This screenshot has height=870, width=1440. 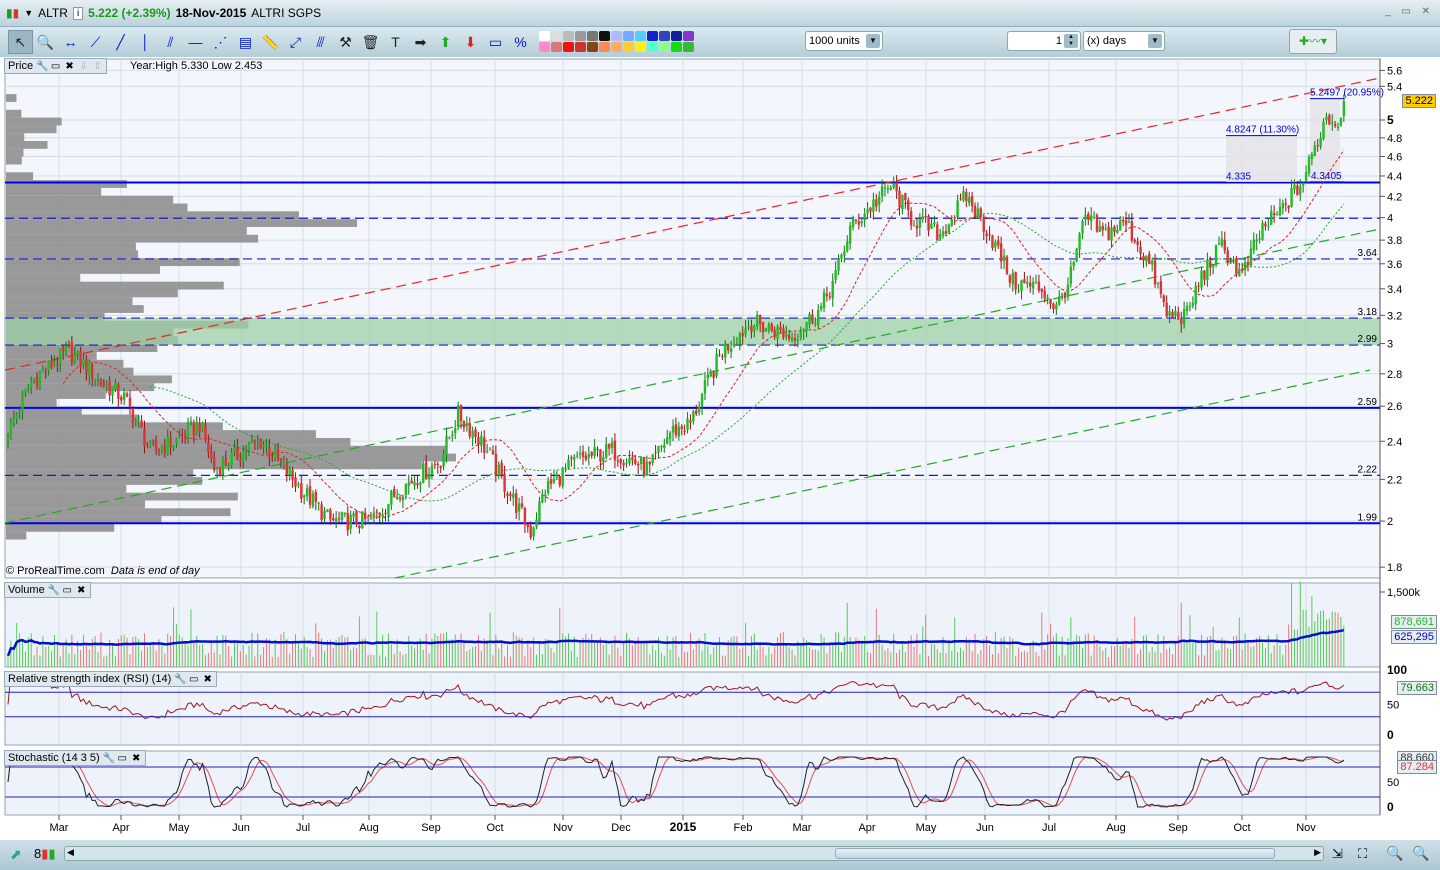 I want to click on segment-icon: ⟋, so click(x=95, y=42).